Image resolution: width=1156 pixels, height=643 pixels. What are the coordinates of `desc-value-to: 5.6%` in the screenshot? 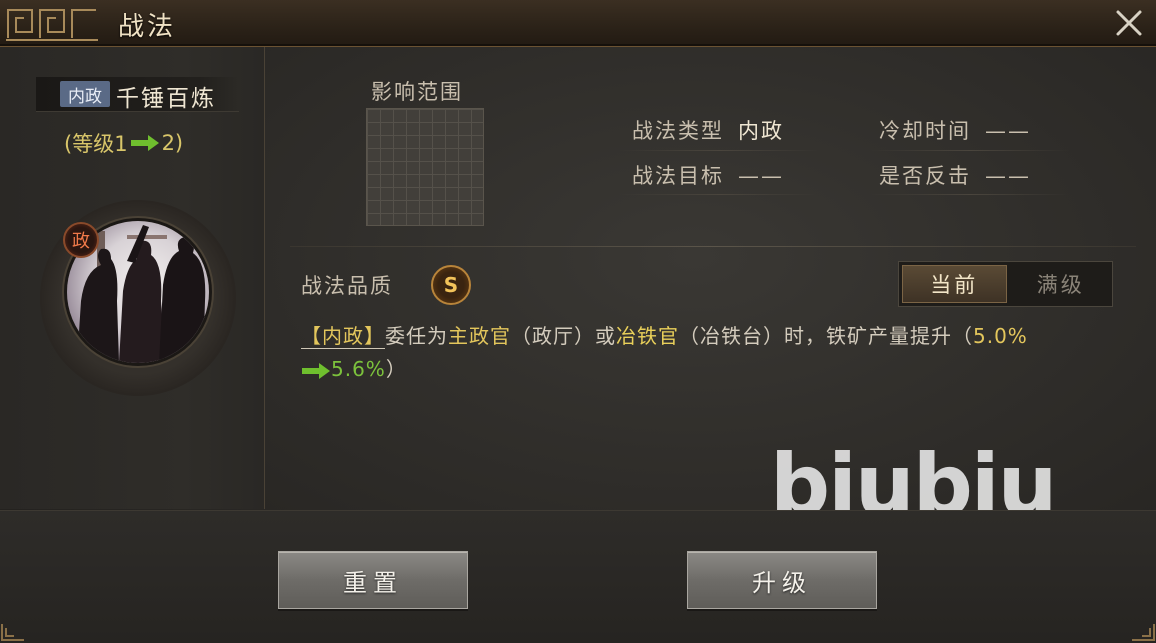 It's located at (358, 369).